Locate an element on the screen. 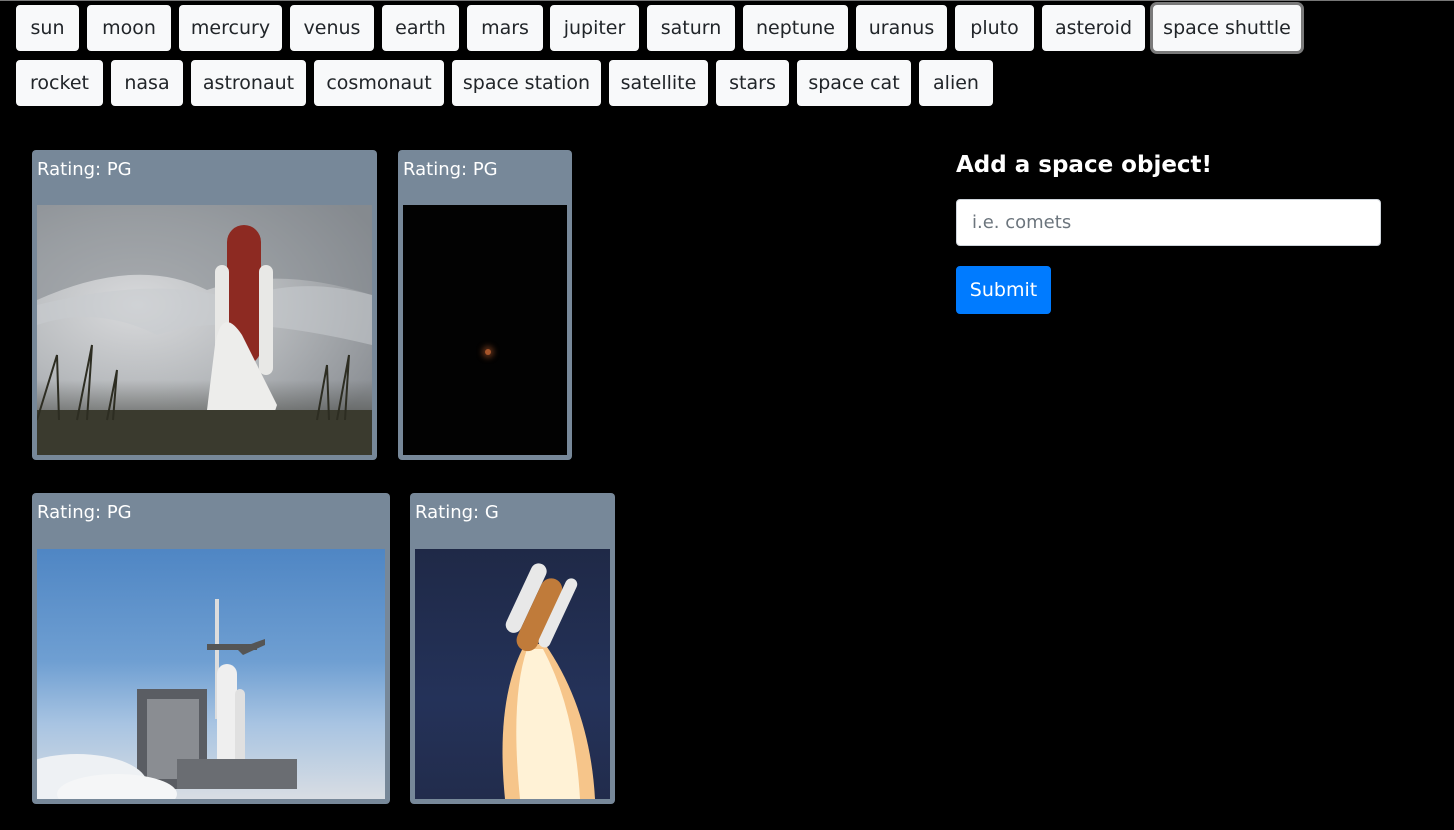  topic-button-pluto: pluto is located at coordinates (994, 28).